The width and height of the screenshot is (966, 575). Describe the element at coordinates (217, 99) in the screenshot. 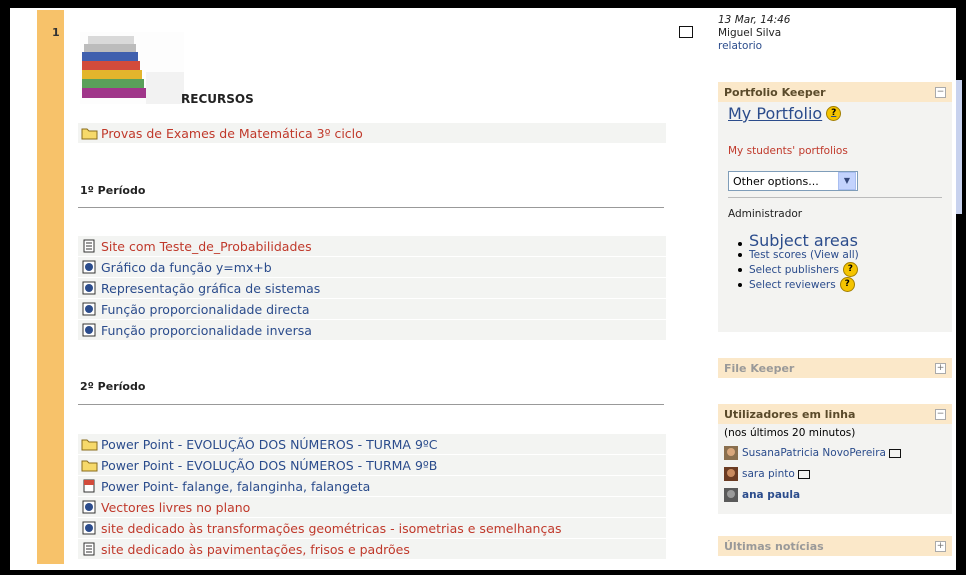

I see `section-heading: RECURSOS` at that location.